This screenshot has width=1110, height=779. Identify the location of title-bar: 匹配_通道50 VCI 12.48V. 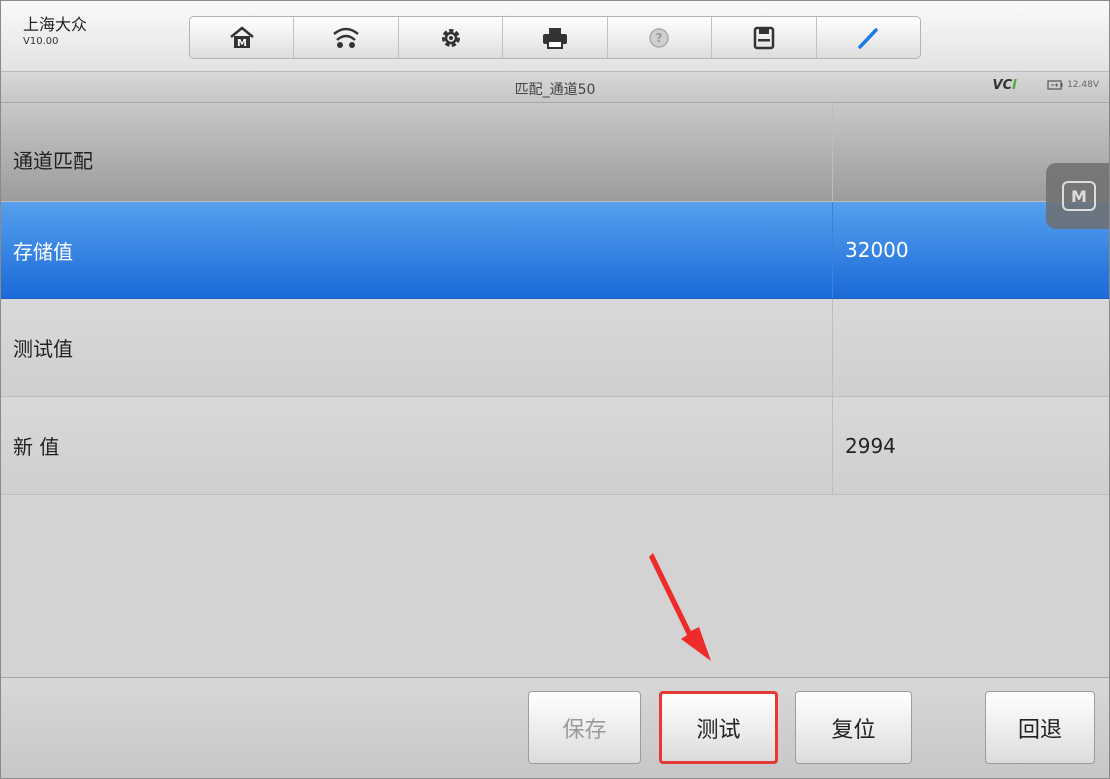
(555, 87).